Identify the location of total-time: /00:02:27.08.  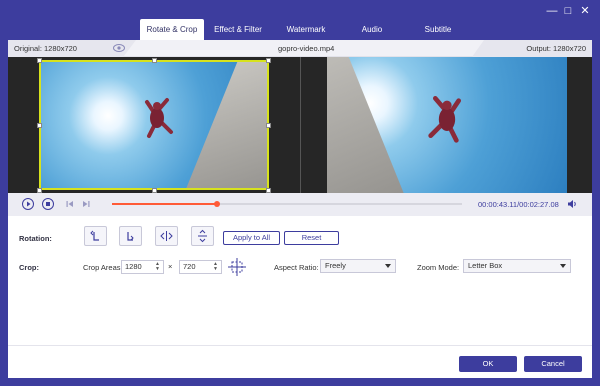
(538, 204).